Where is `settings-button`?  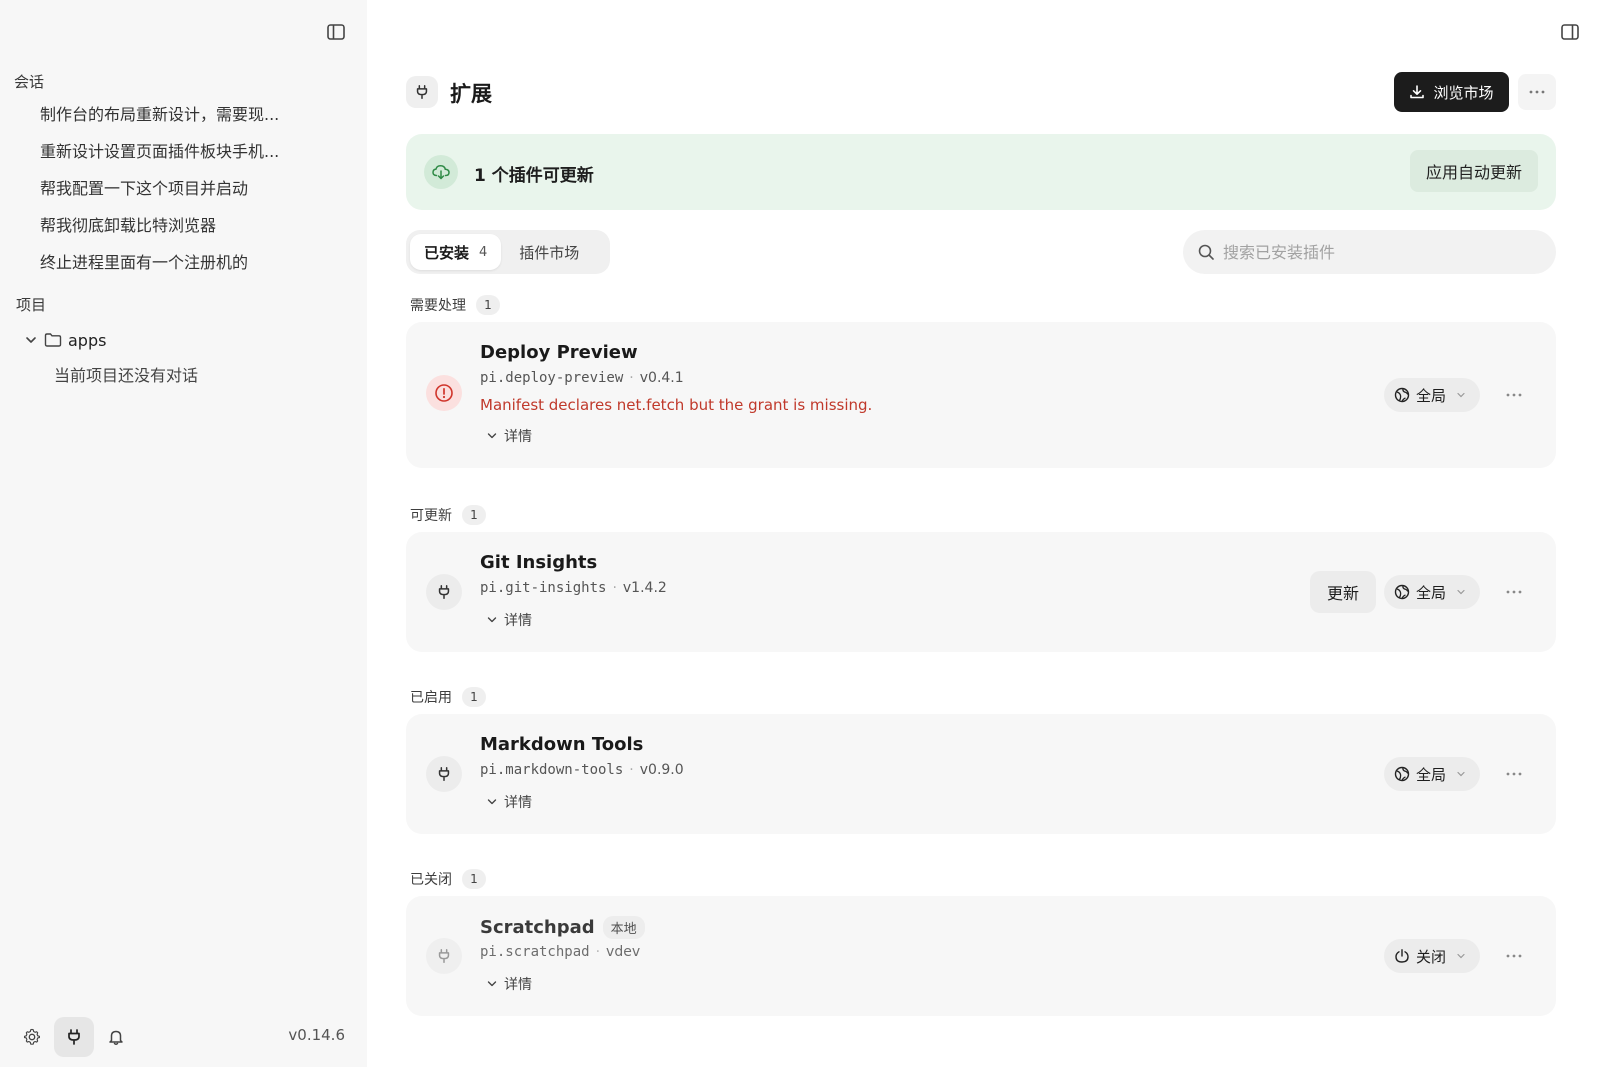 settings-button is located at coordinates (32, 1037).